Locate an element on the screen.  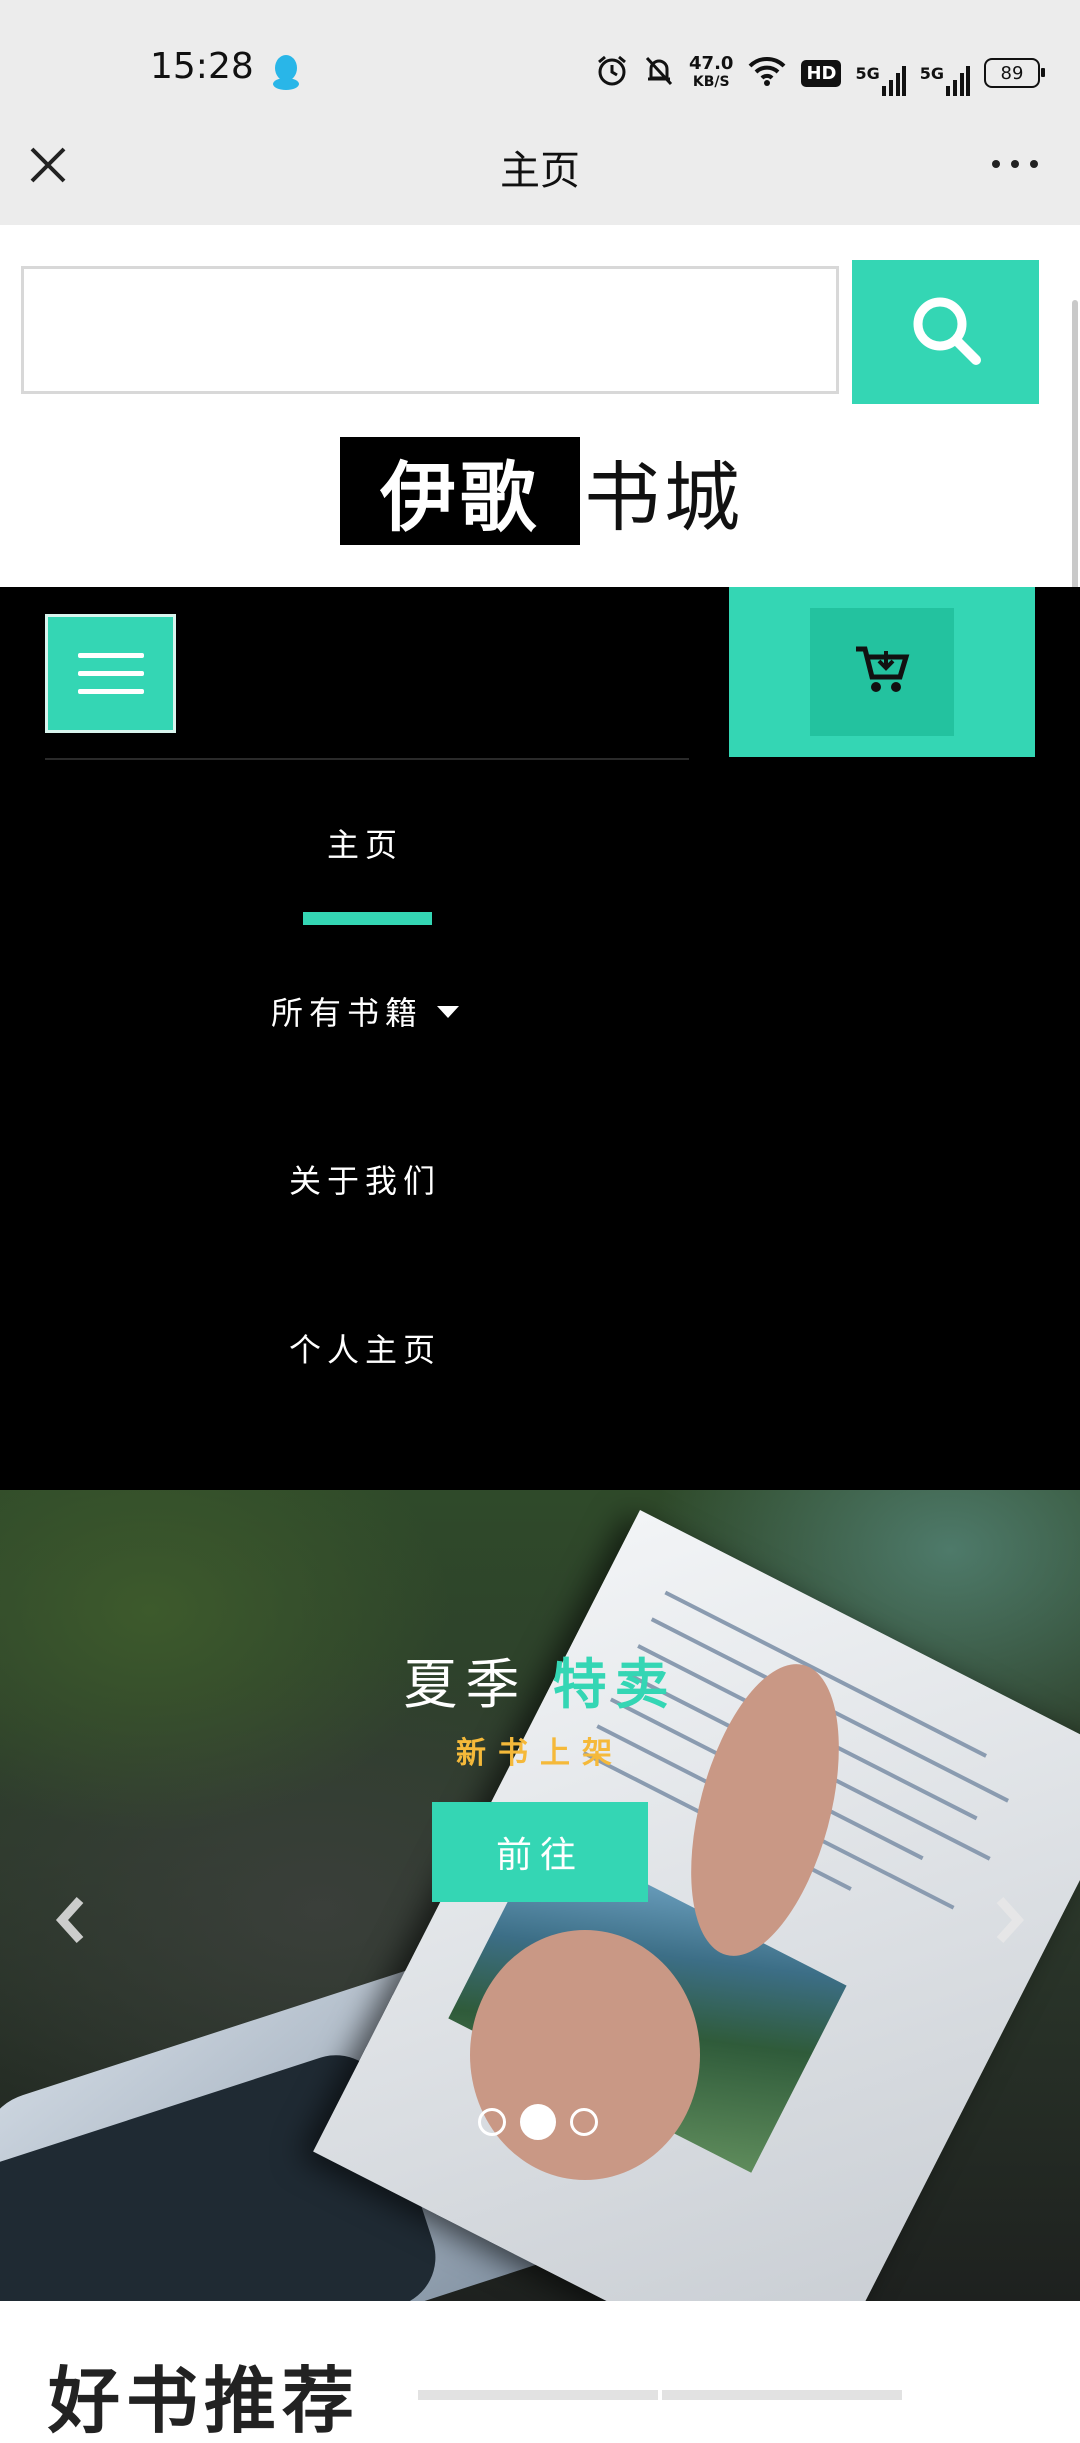
nav-item-home: 主页 is located at coordinates (365, 843).